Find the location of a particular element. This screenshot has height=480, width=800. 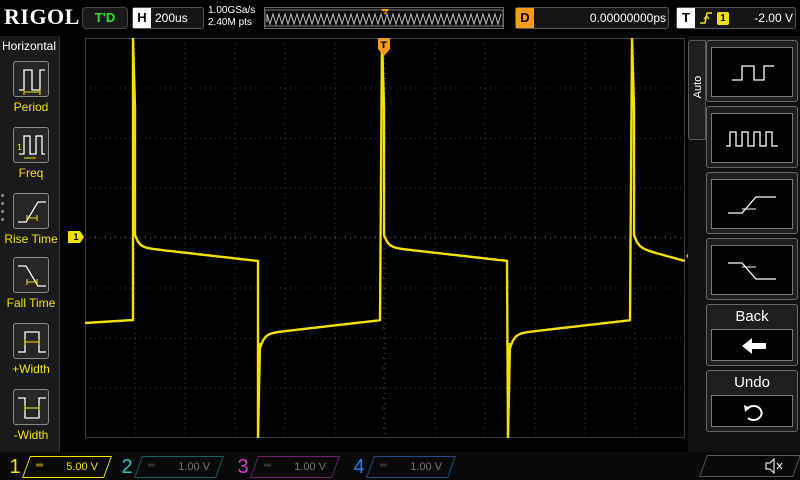

trigger-position-marker: T is located at coordinates (384, 47).